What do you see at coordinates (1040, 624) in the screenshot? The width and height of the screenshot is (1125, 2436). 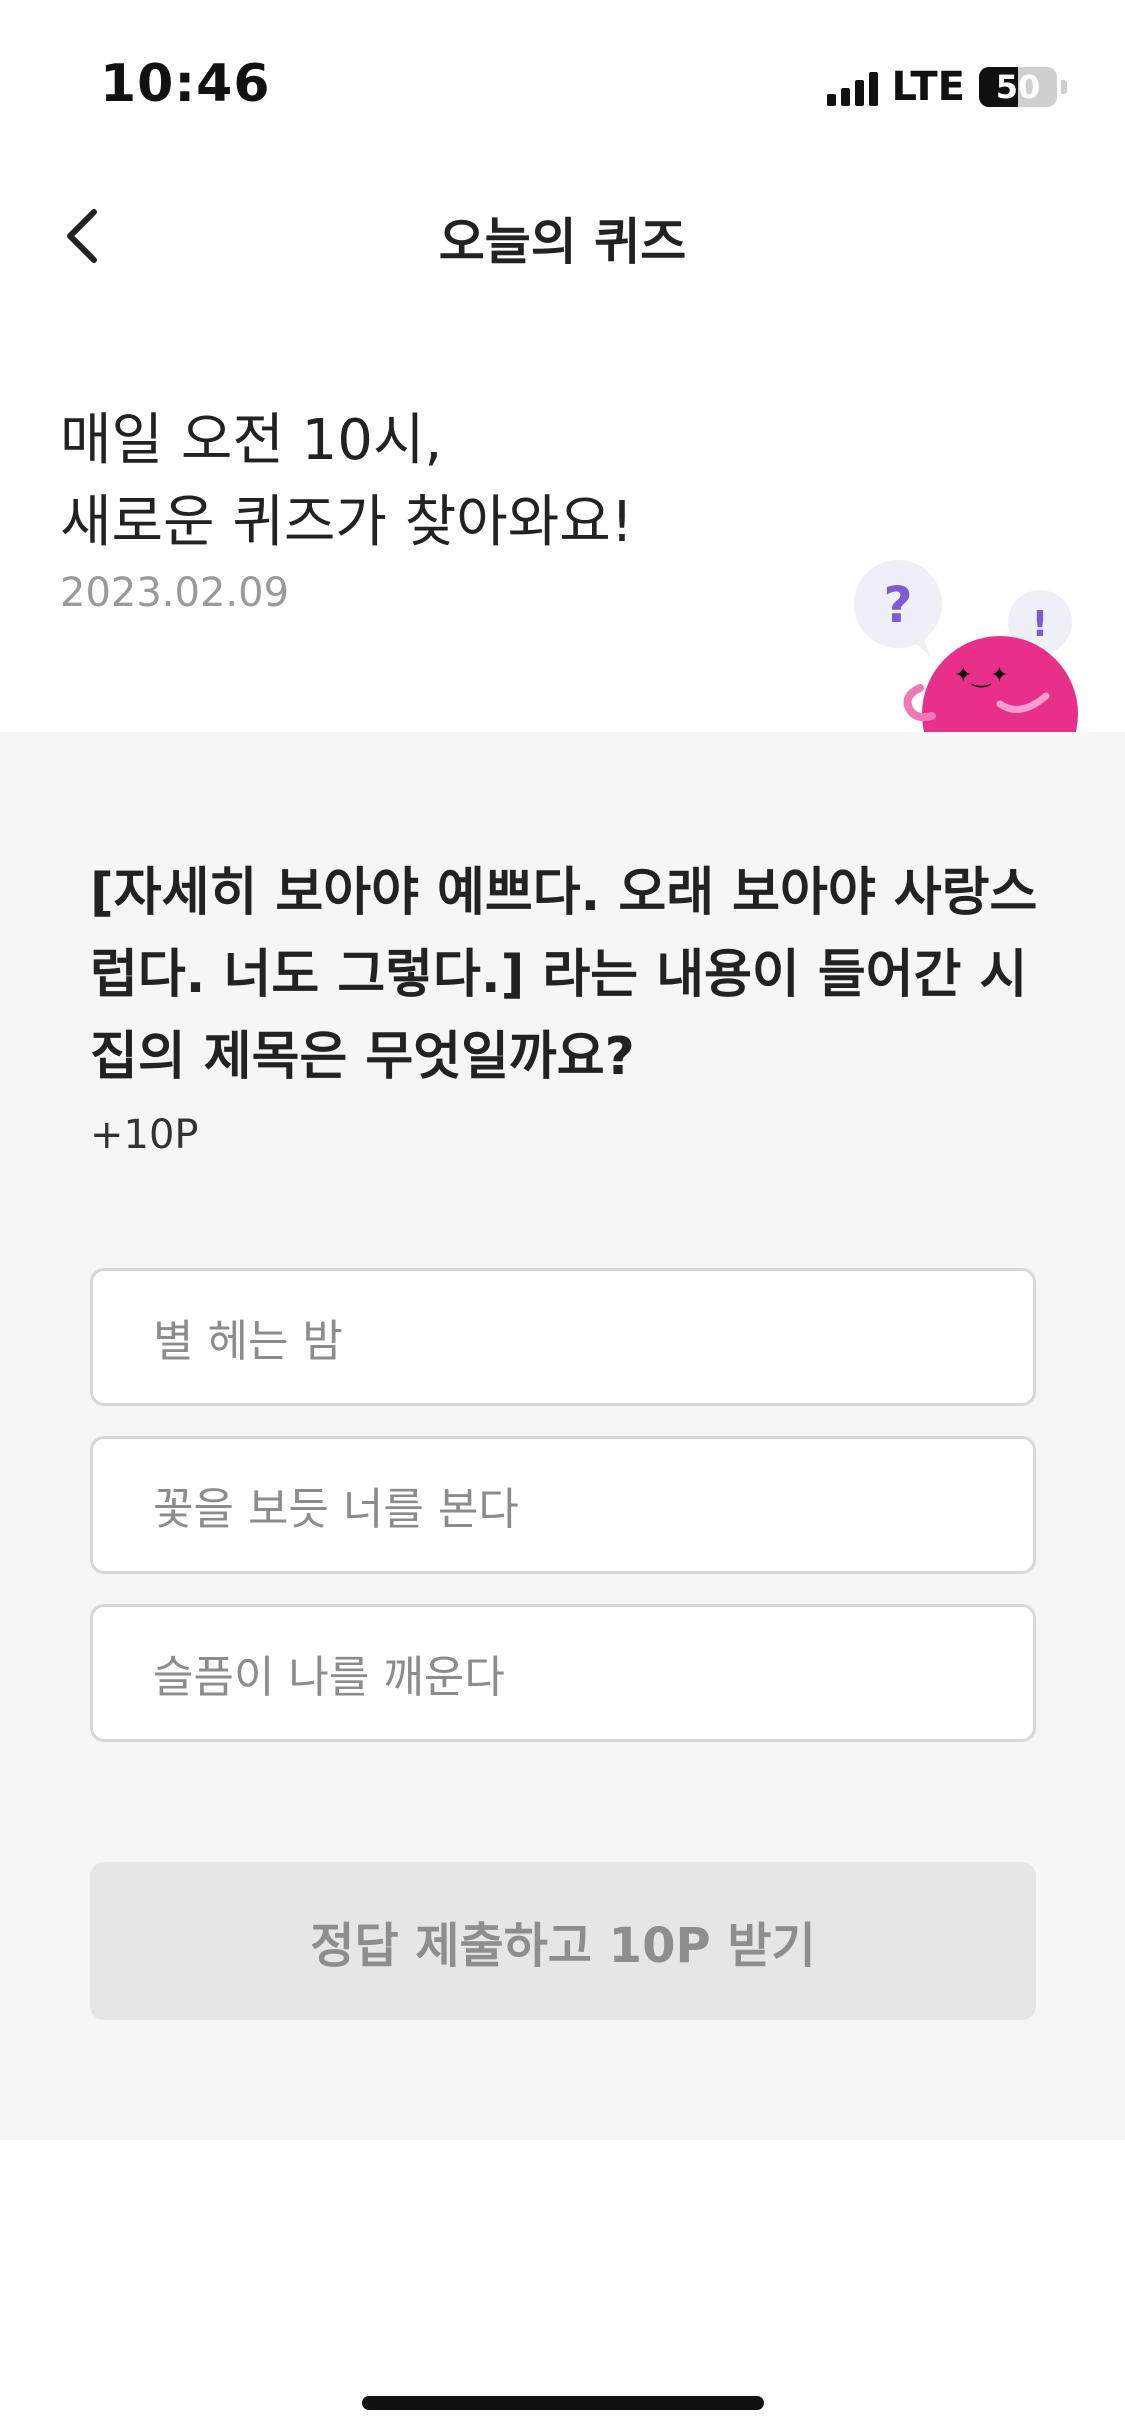 I see `exclaim-mark: !` at bounding box center [1040, 624].